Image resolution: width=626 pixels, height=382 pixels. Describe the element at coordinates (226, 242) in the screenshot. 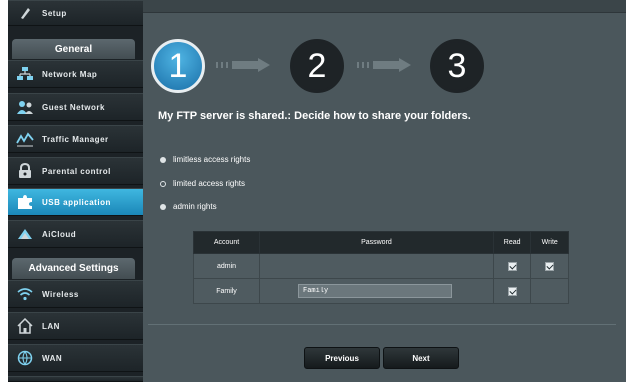

I see `column-header-account: Account` at that location.